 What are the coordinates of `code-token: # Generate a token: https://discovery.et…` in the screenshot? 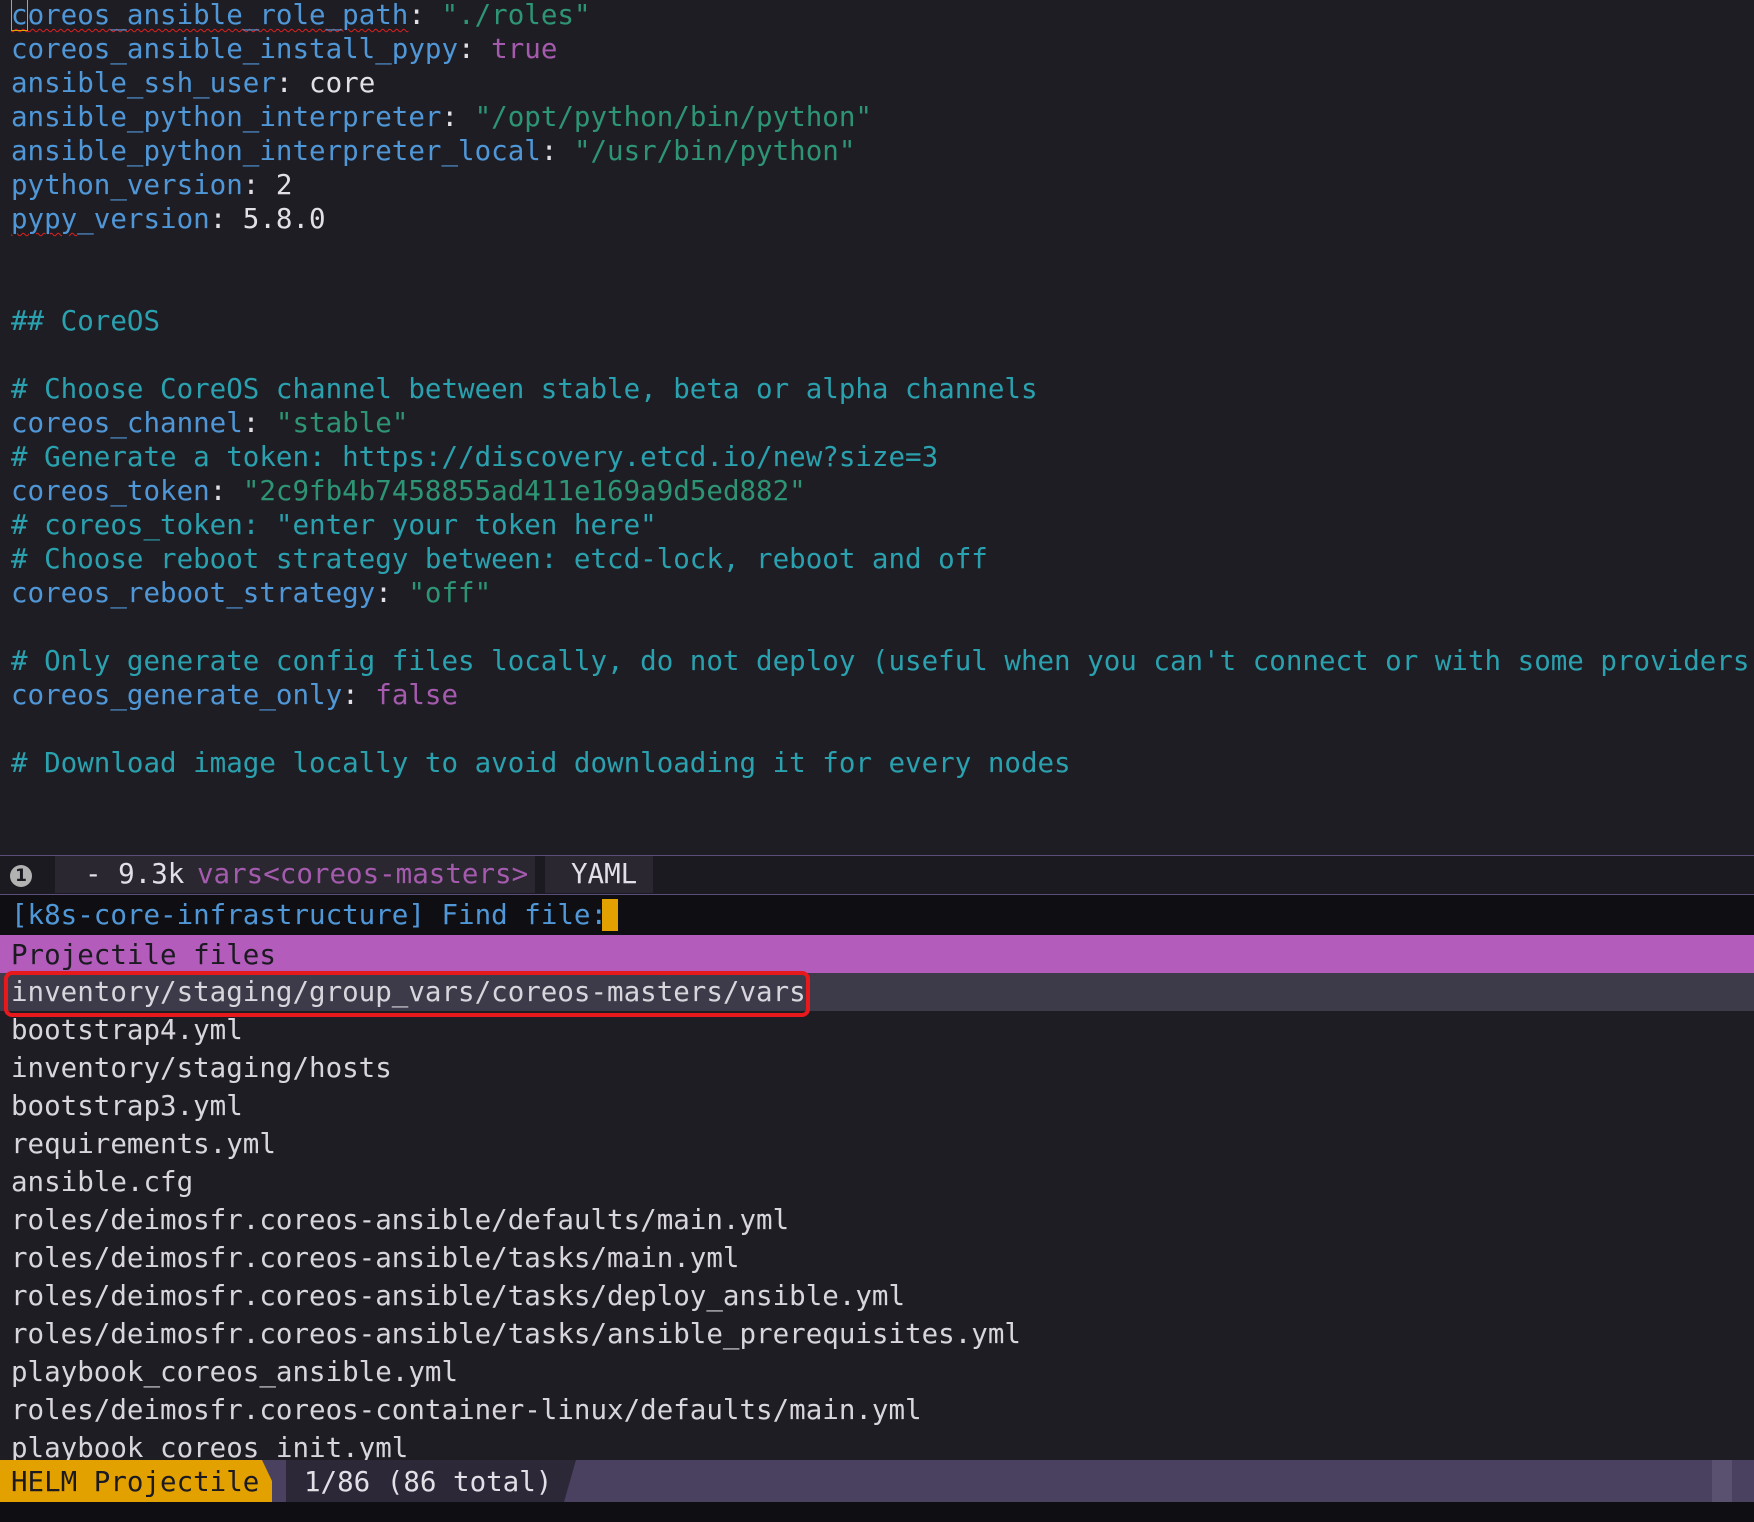 It's located at (475, 457).